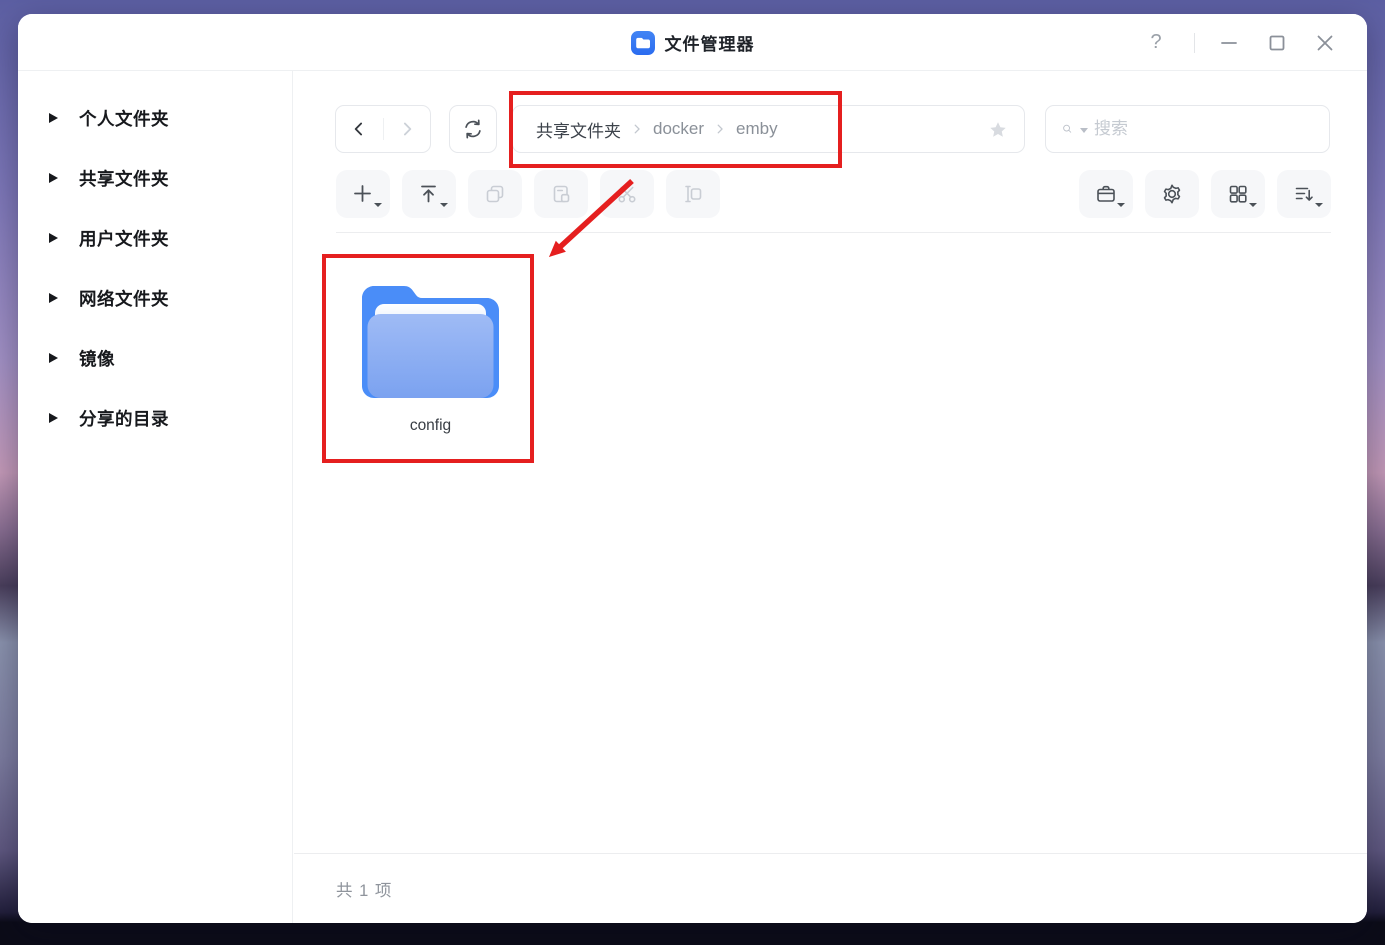 This screenshot has width=1385, height=945. I want to click on search-box, so click(1187, 129).